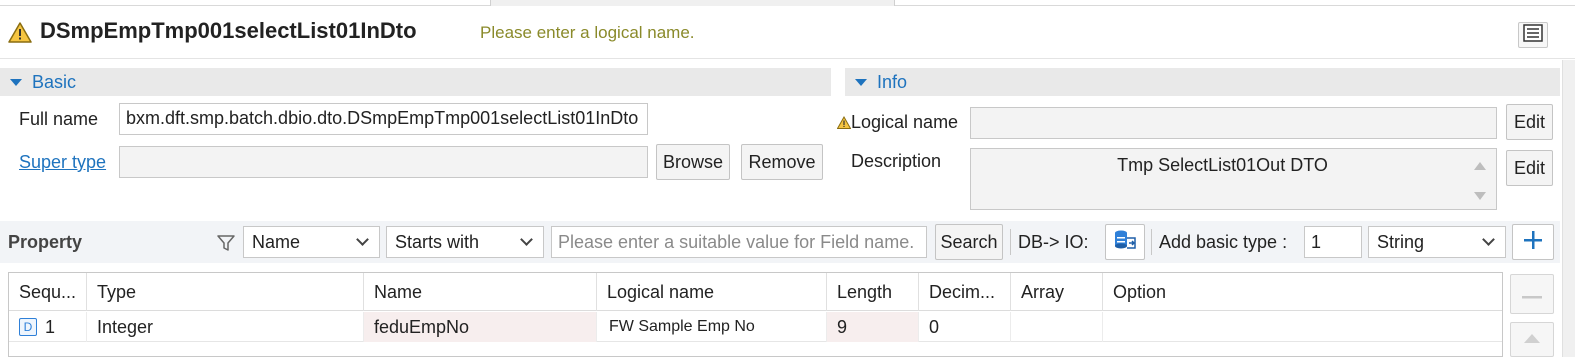 The width and height of the screenshot is (1575, 357). I want to click on browse-button: Browse, so click(693, 162).